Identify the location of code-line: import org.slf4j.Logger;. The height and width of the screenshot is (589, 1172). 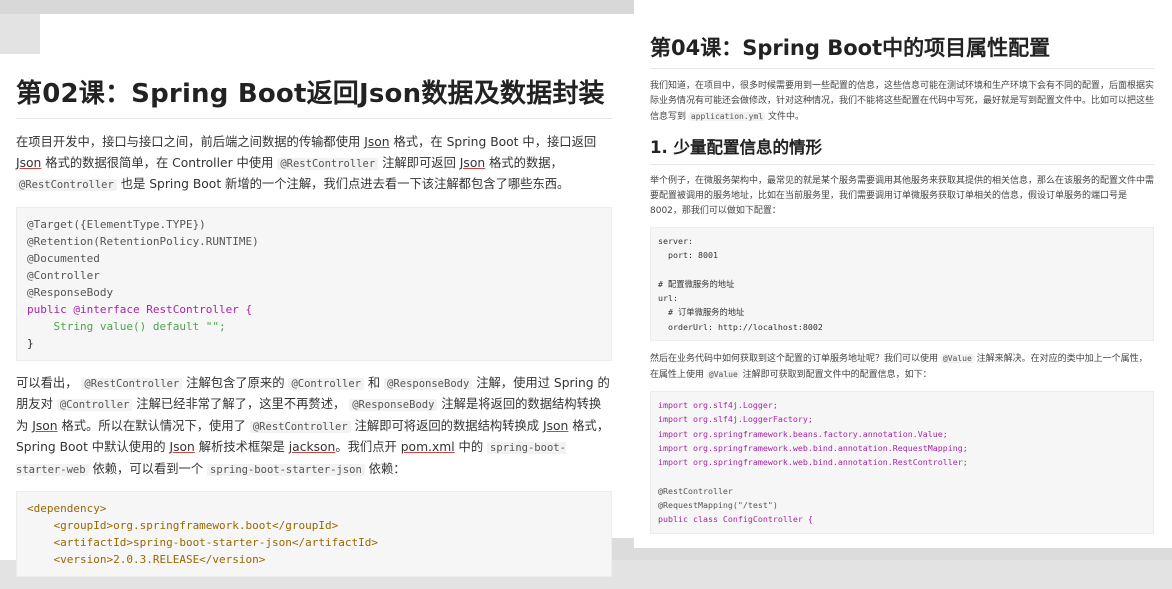
(718, 405).